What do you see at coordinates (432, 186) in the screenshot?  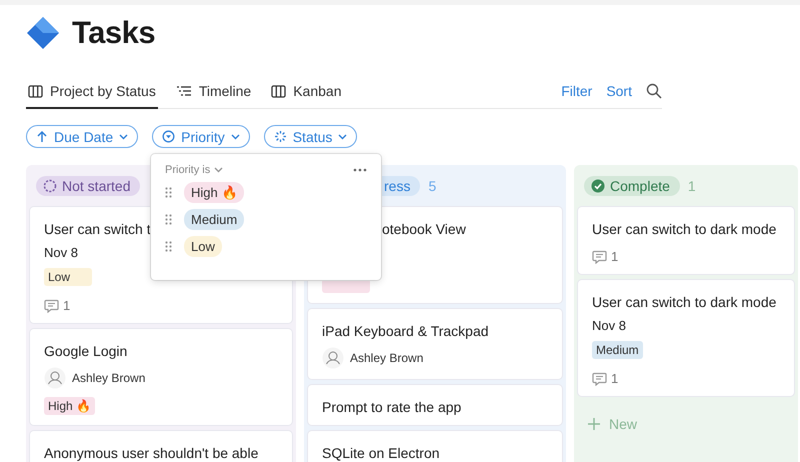 I see `card-count: 5` at bounding box center [432, 186].